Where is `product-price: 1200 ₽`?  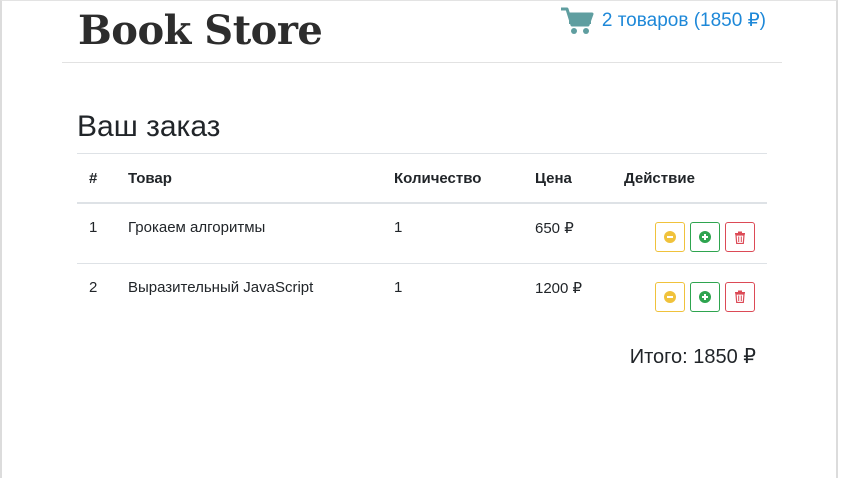 product-price: 1200 ₽ is located at coordinates (559, 288).